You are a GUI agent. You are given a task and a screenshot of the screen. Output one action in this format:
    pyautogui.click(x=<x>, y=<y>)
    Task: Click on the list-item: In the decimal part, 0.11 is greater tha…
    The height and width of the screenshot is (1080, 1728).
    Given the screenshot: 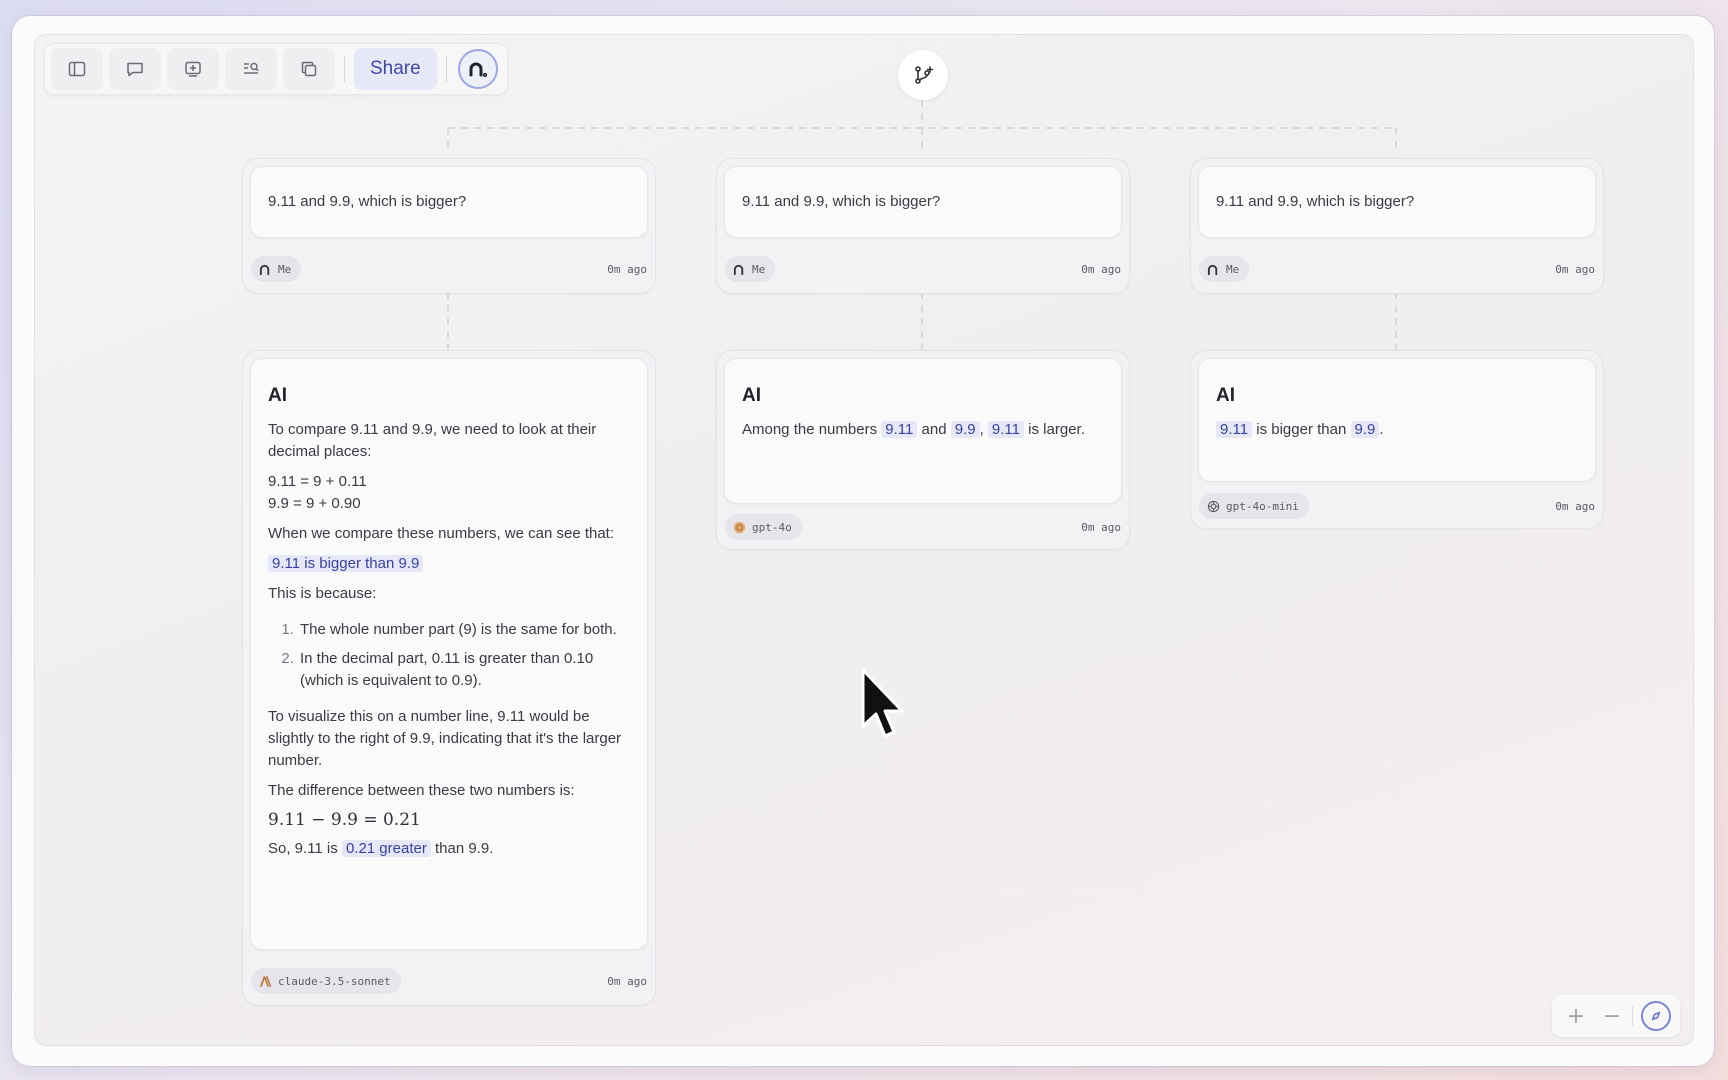 What is the action you would take?
    pyautogui.click(x=464, y=670)
    